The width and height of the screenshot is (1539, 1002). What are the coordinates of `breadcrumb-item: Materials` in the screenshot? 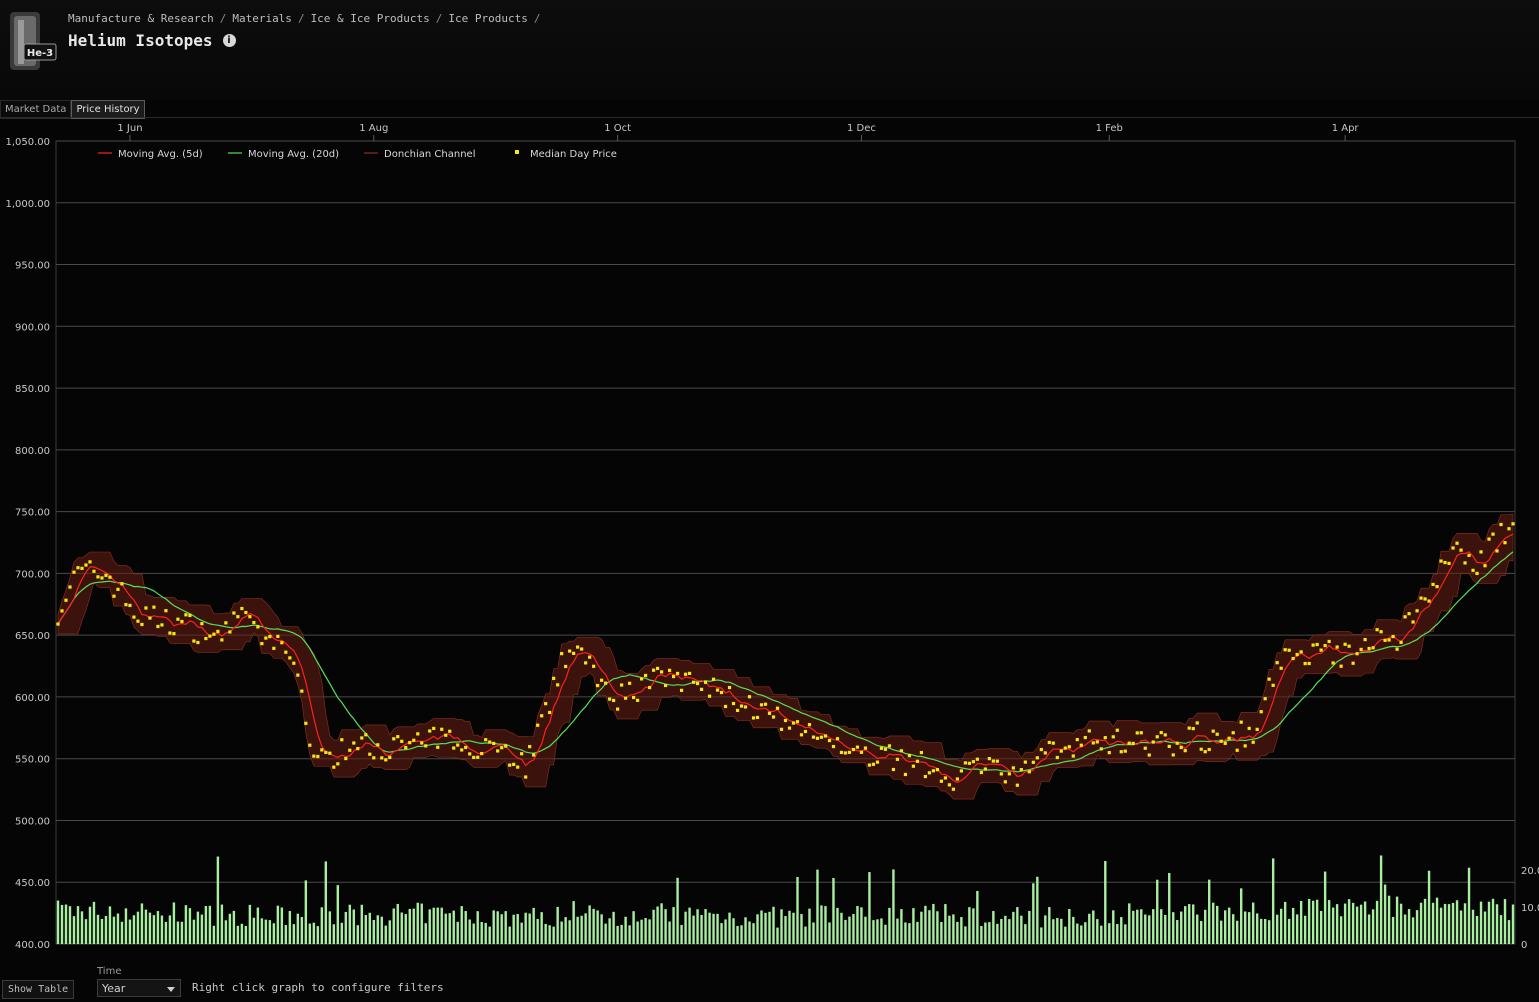 It's located at (262, 18).